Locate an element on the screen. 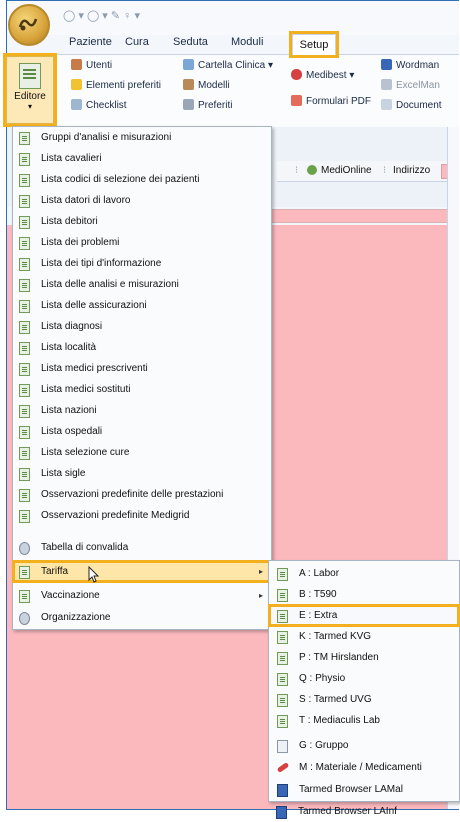 The height and width of the screenshot is (822, 460). menu-item-tariffa: Tariffa ▸ is located at coordinates (142, 571).